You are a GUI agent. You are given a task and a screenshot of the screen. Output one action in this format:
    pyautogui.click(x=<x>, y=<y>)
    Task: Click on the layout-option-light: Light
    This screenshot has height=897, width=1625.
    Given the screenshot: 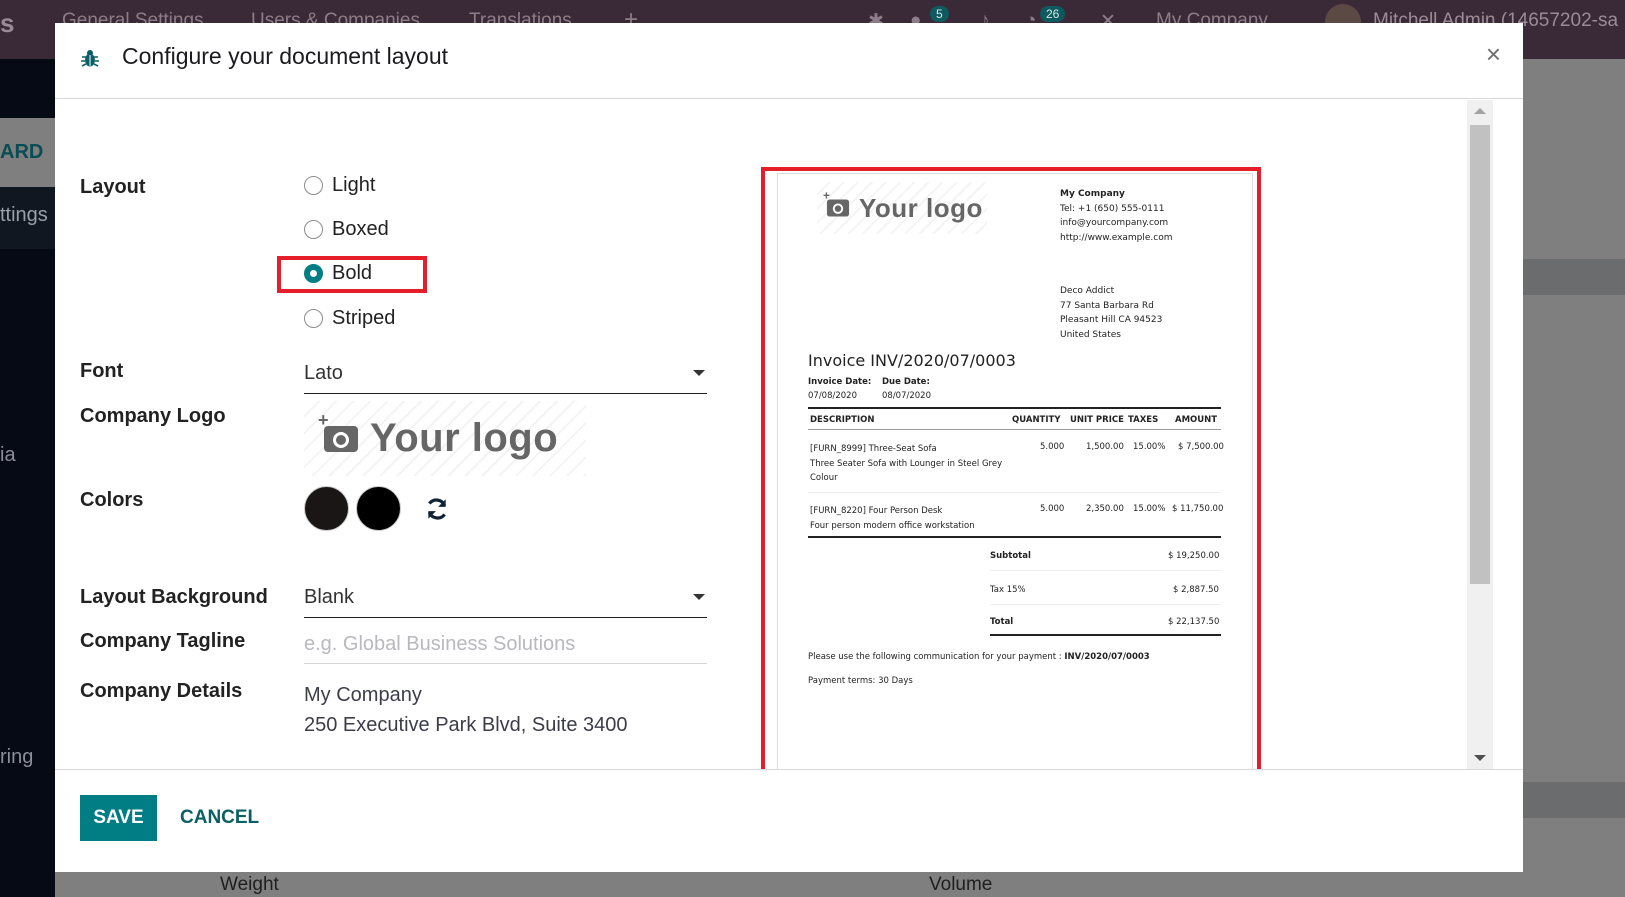 What is the action you would take?
    pyautogui.click(x=339, y=185)
    